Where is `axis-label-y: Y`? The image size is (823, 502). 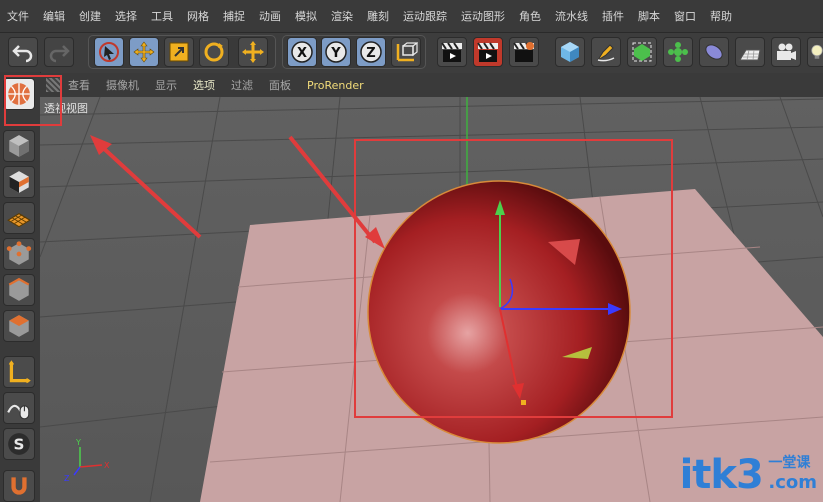
axis-label-y: Y is located at coordinates (78, 442).